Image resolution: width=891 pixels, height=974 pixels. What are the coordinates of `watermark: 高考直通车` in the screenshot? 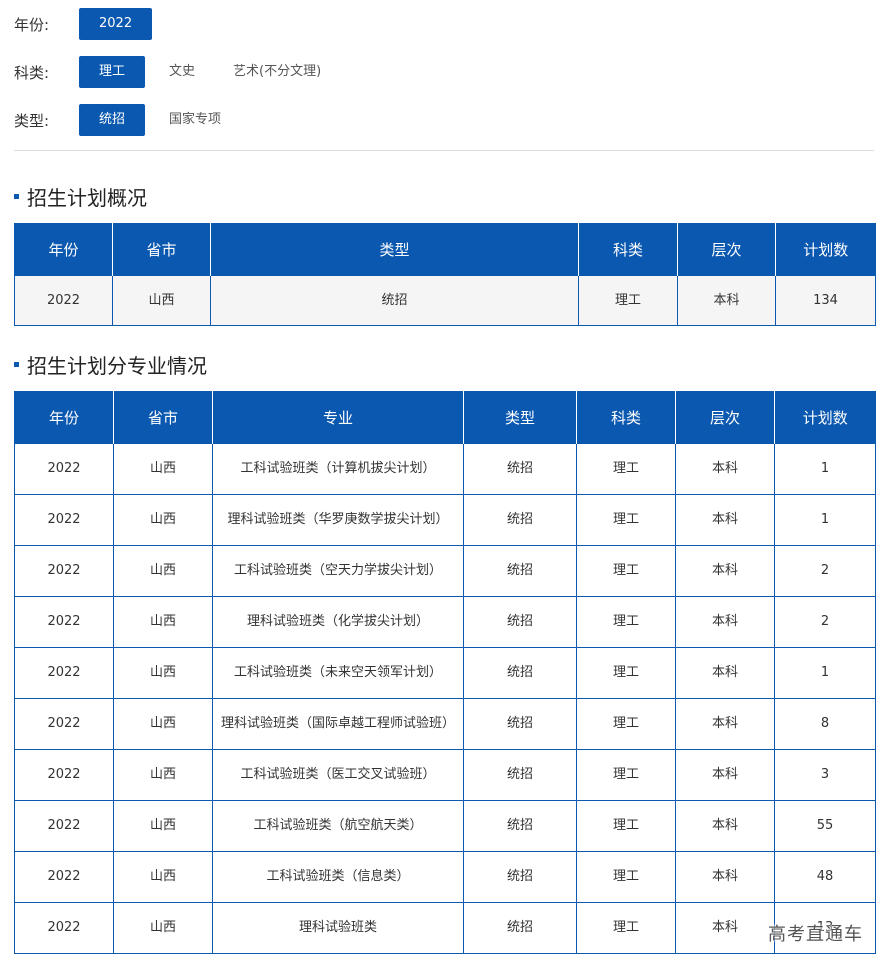 It's located at (815, 934).